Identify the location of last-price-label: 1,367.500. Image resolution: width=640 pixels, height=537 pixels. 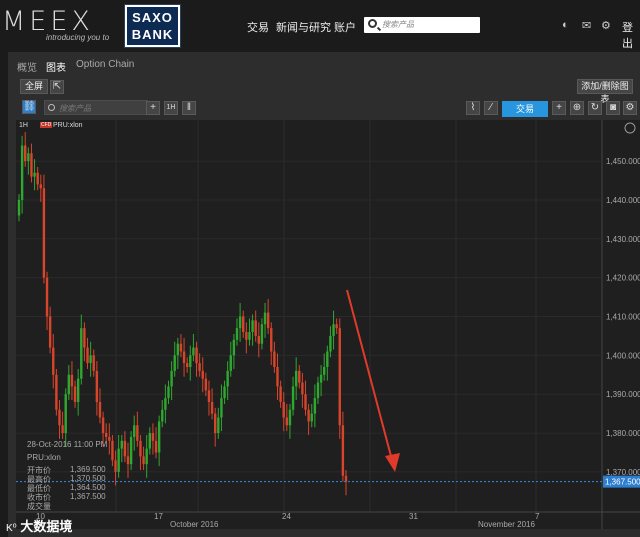
(622, 482).